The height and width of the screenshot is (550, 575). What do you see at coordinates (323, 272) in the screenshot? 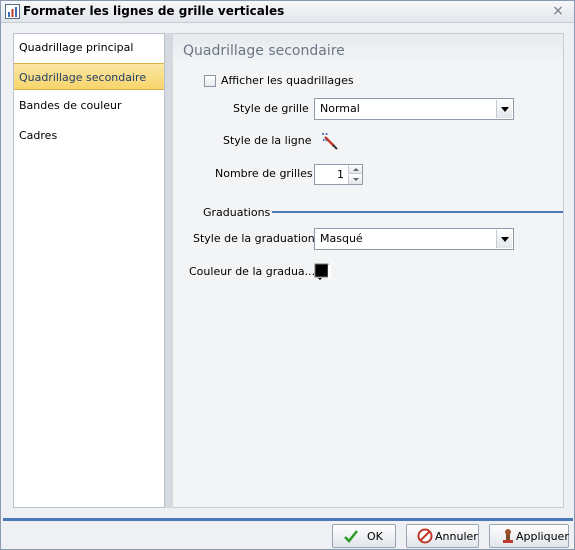
I see `graduation-color-picker` at bounding box center [323, 272].